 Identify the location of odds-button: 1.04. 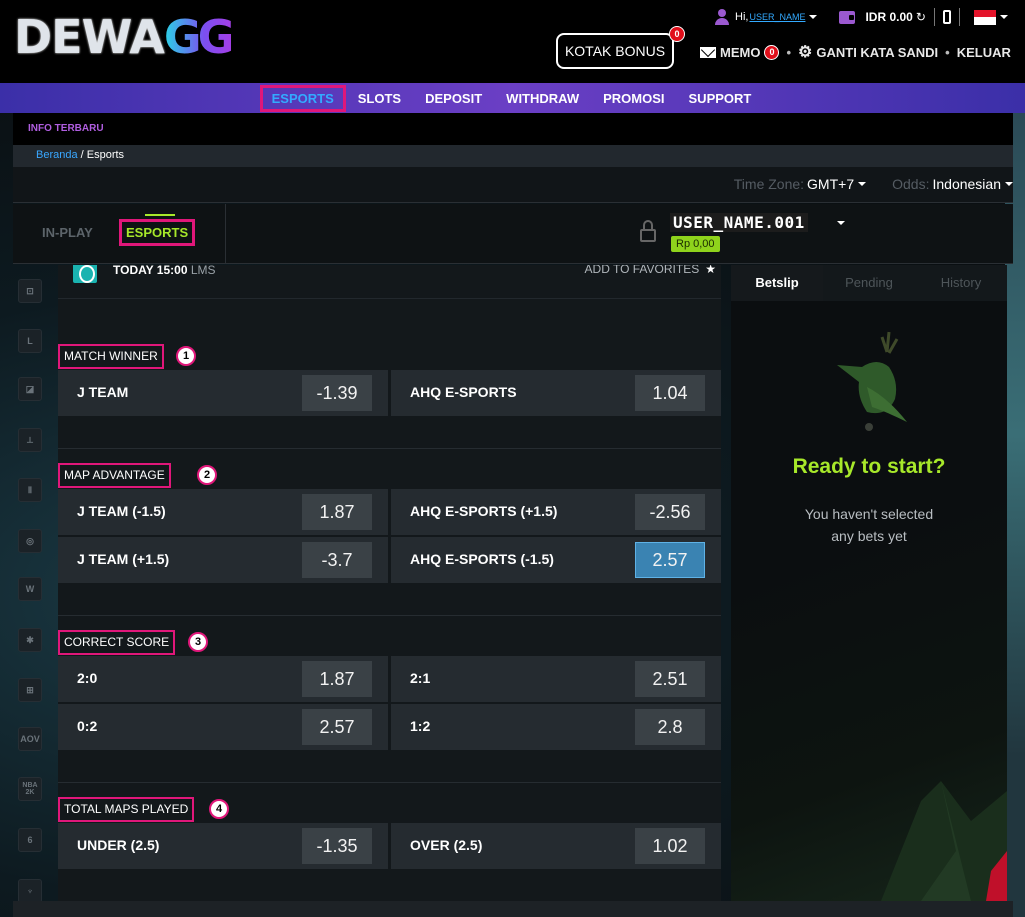
(670, 393).